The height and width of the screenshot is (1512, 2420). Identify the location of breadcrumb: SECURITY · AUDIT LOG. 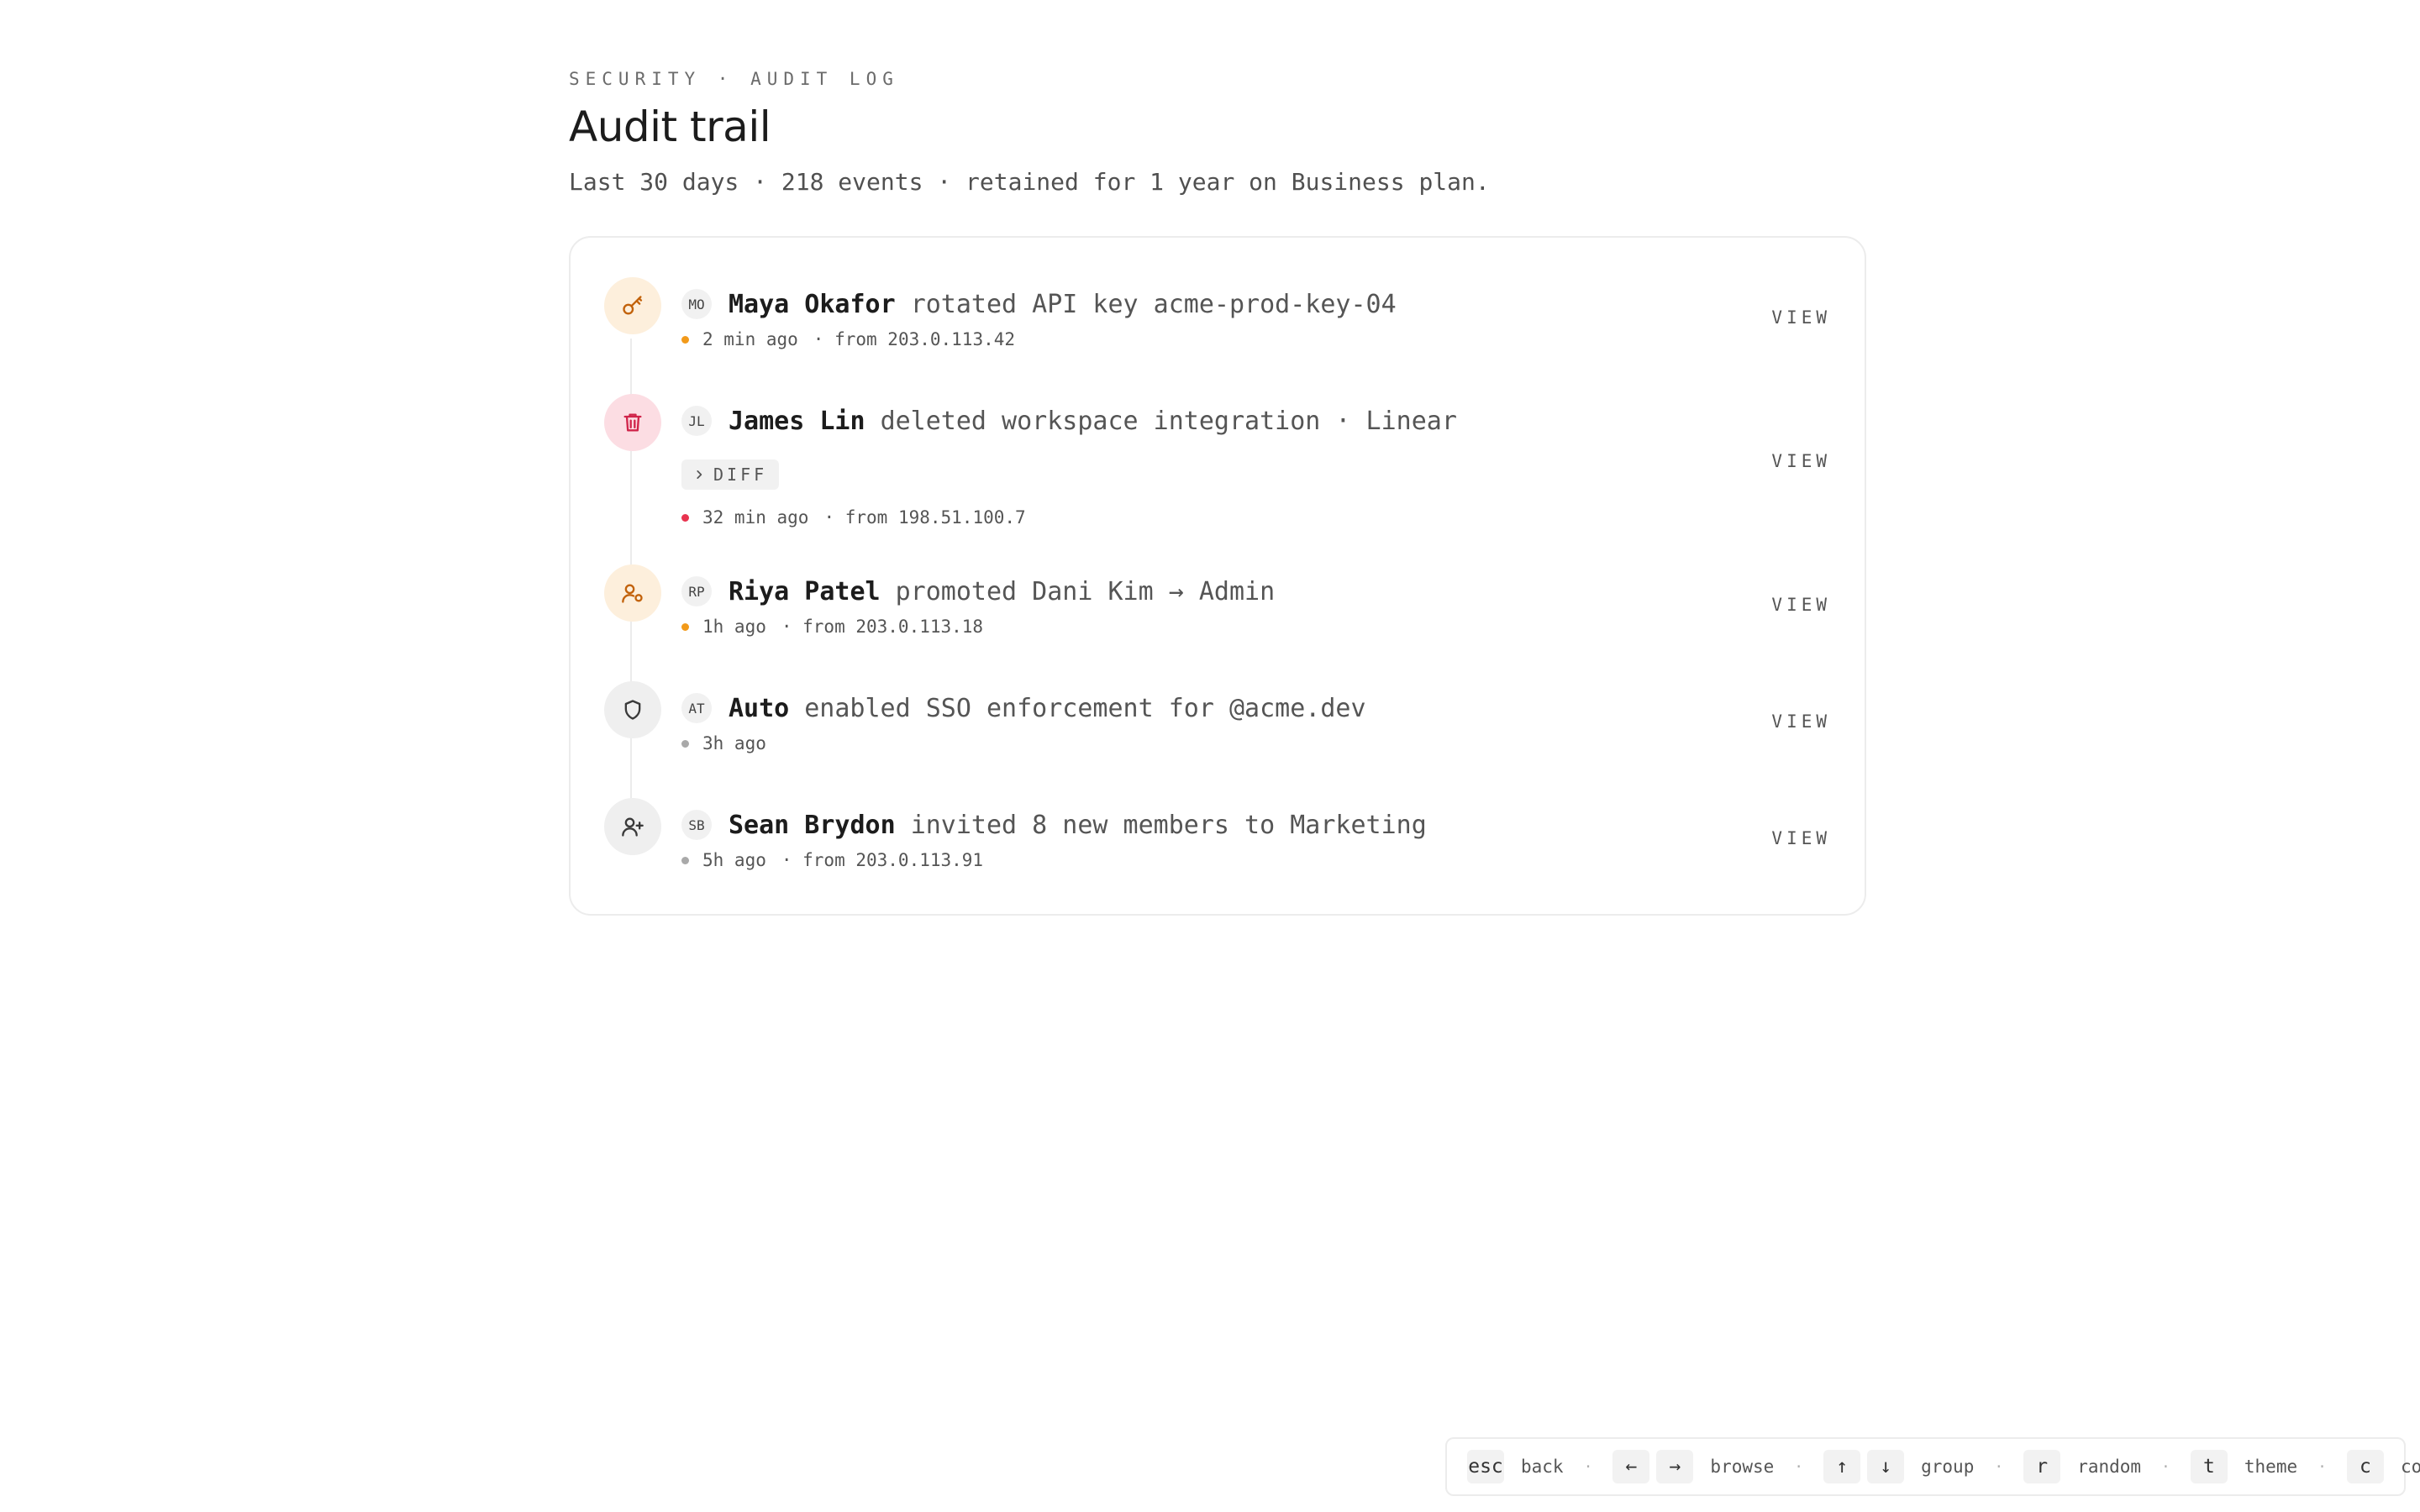
(734, 79).